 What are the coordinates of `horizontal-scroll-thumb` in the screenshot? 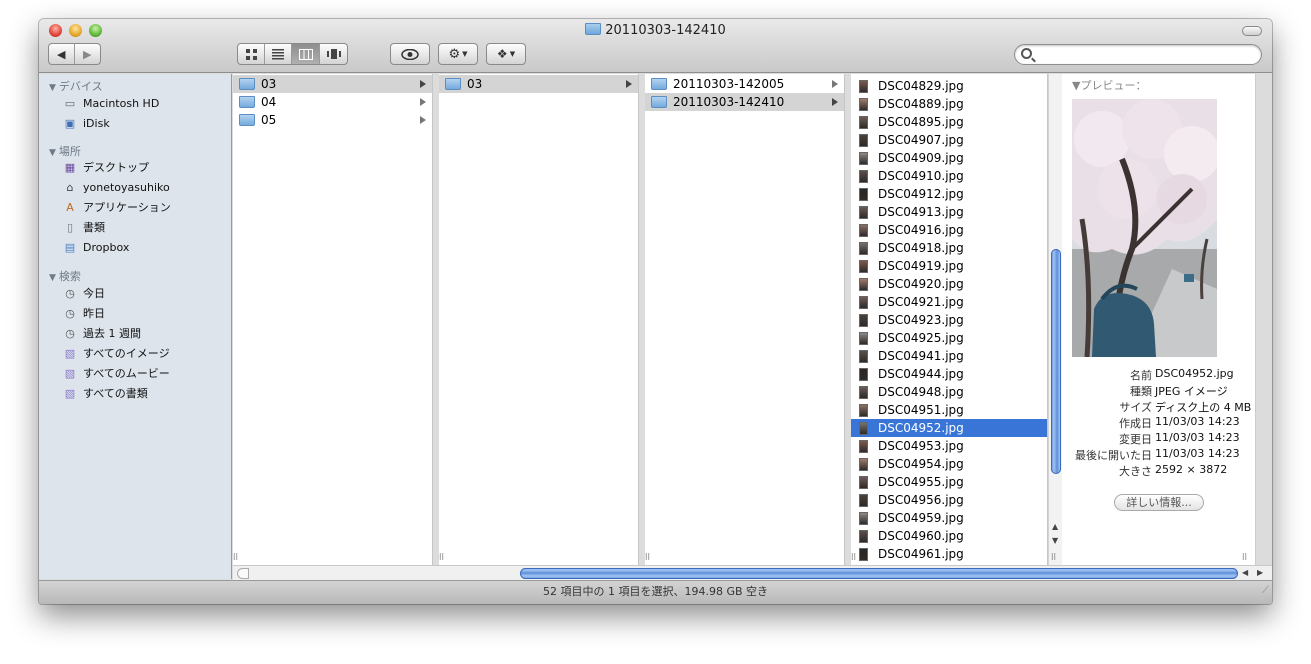 It's located at (879, 573).